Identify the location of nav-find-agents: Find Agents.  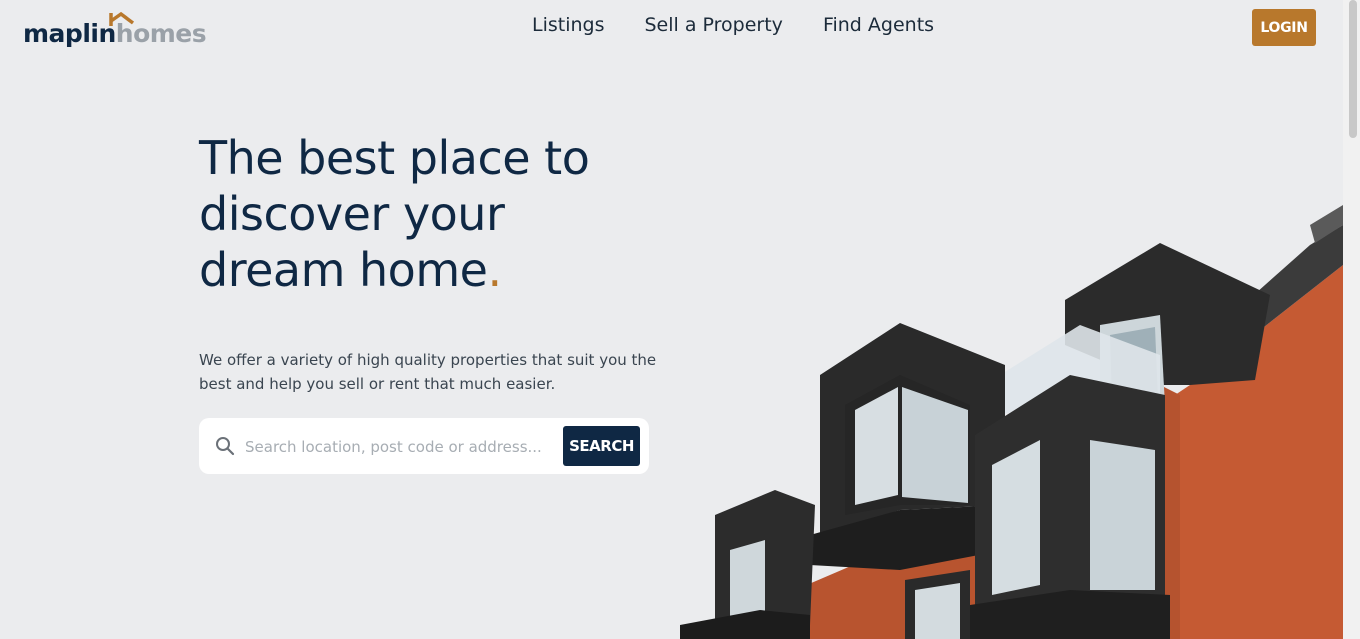
(878, 25).